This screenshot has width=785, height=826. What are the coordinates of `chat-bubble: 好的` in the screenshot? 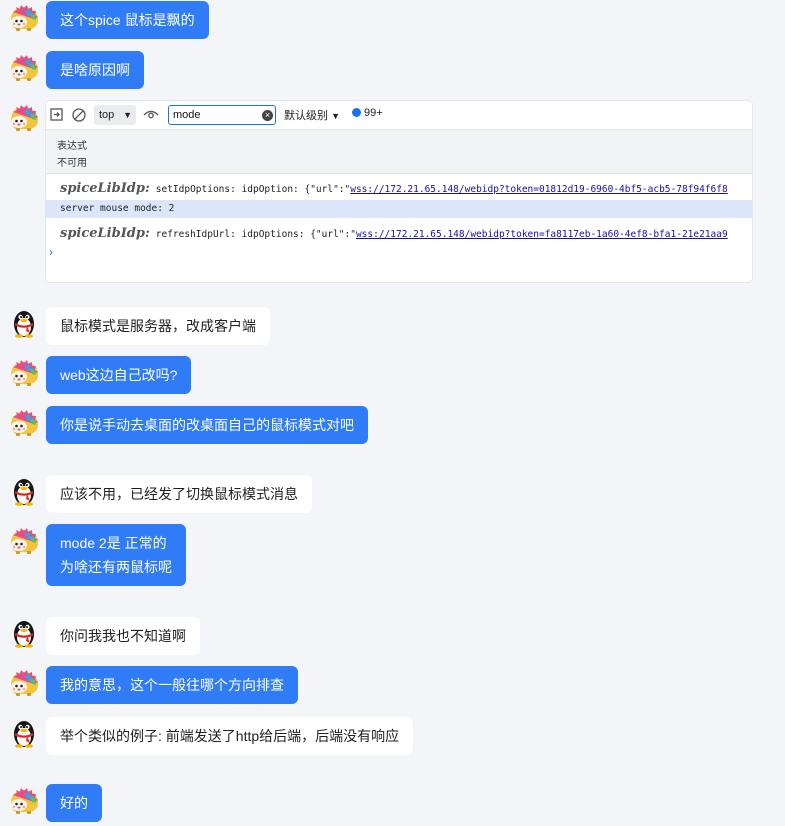 It's located at (74, 803).